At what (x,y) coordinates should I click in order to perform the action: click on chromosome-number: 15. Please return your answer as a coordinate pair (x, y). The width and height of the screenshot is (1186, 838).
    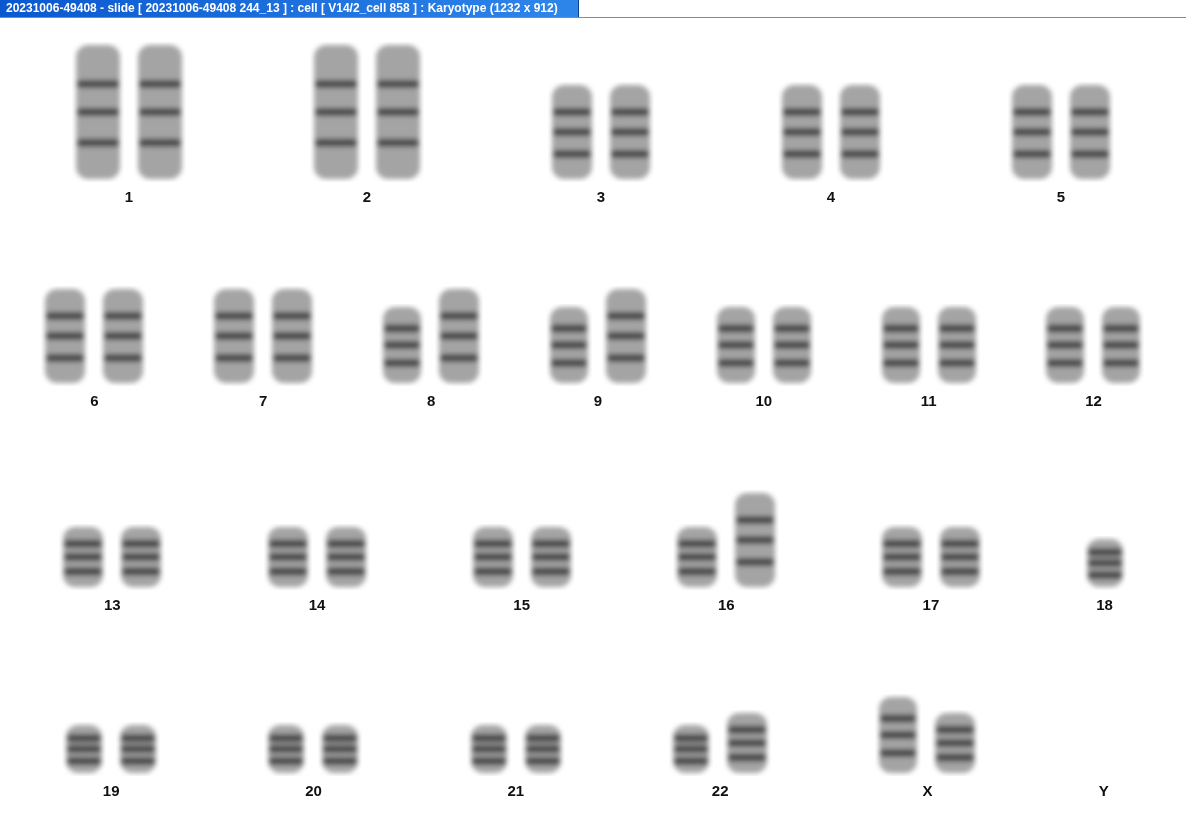
    Looking at the image, I should click on (521, 605).